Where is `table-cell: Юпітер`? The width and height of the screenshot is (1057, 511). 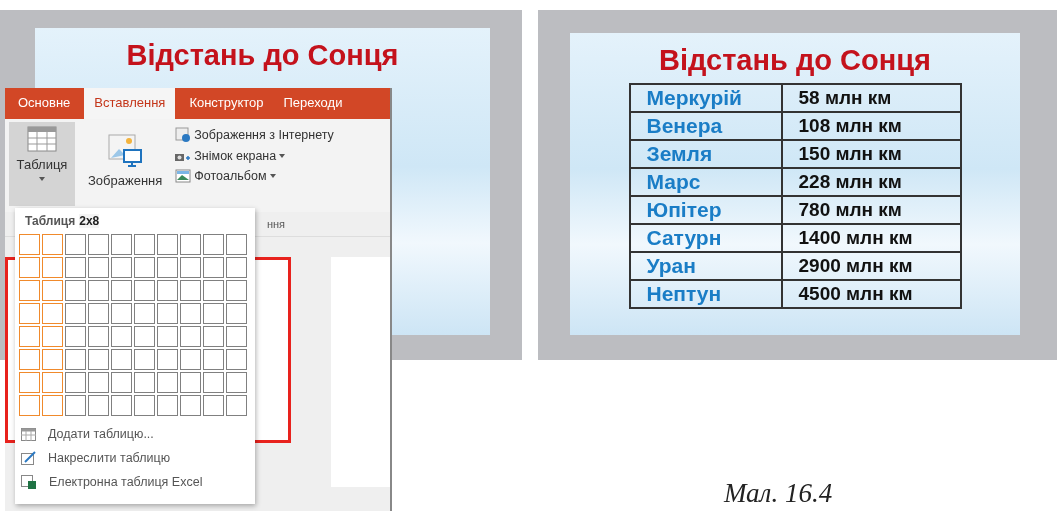 table-cell: Юпітер is located at coordinates (705, 210).